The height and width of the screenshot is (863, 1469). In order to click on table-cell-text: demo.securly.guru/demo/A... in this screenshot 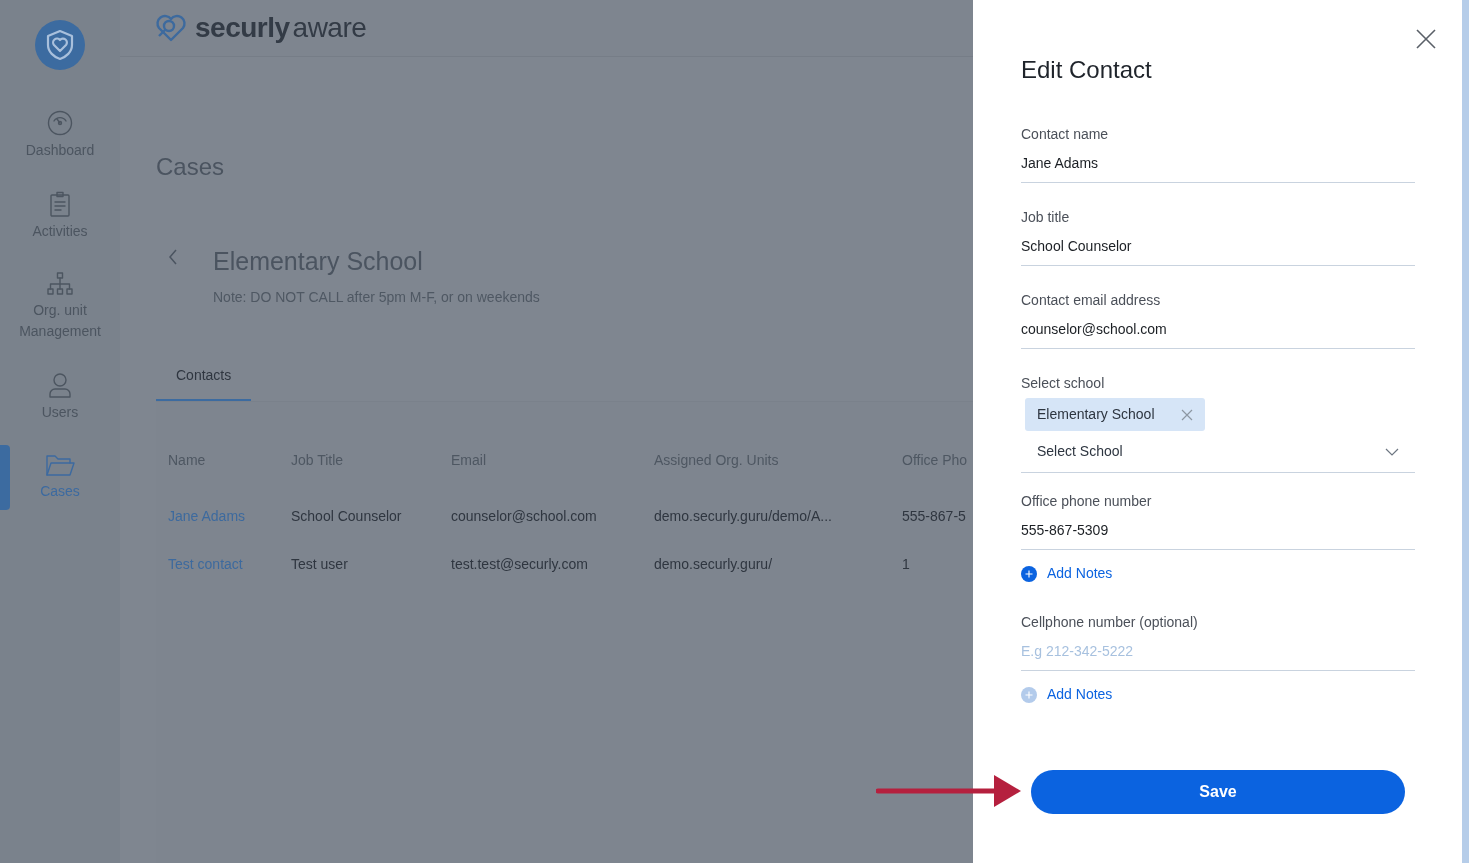, I will do `click(743, 516)`.